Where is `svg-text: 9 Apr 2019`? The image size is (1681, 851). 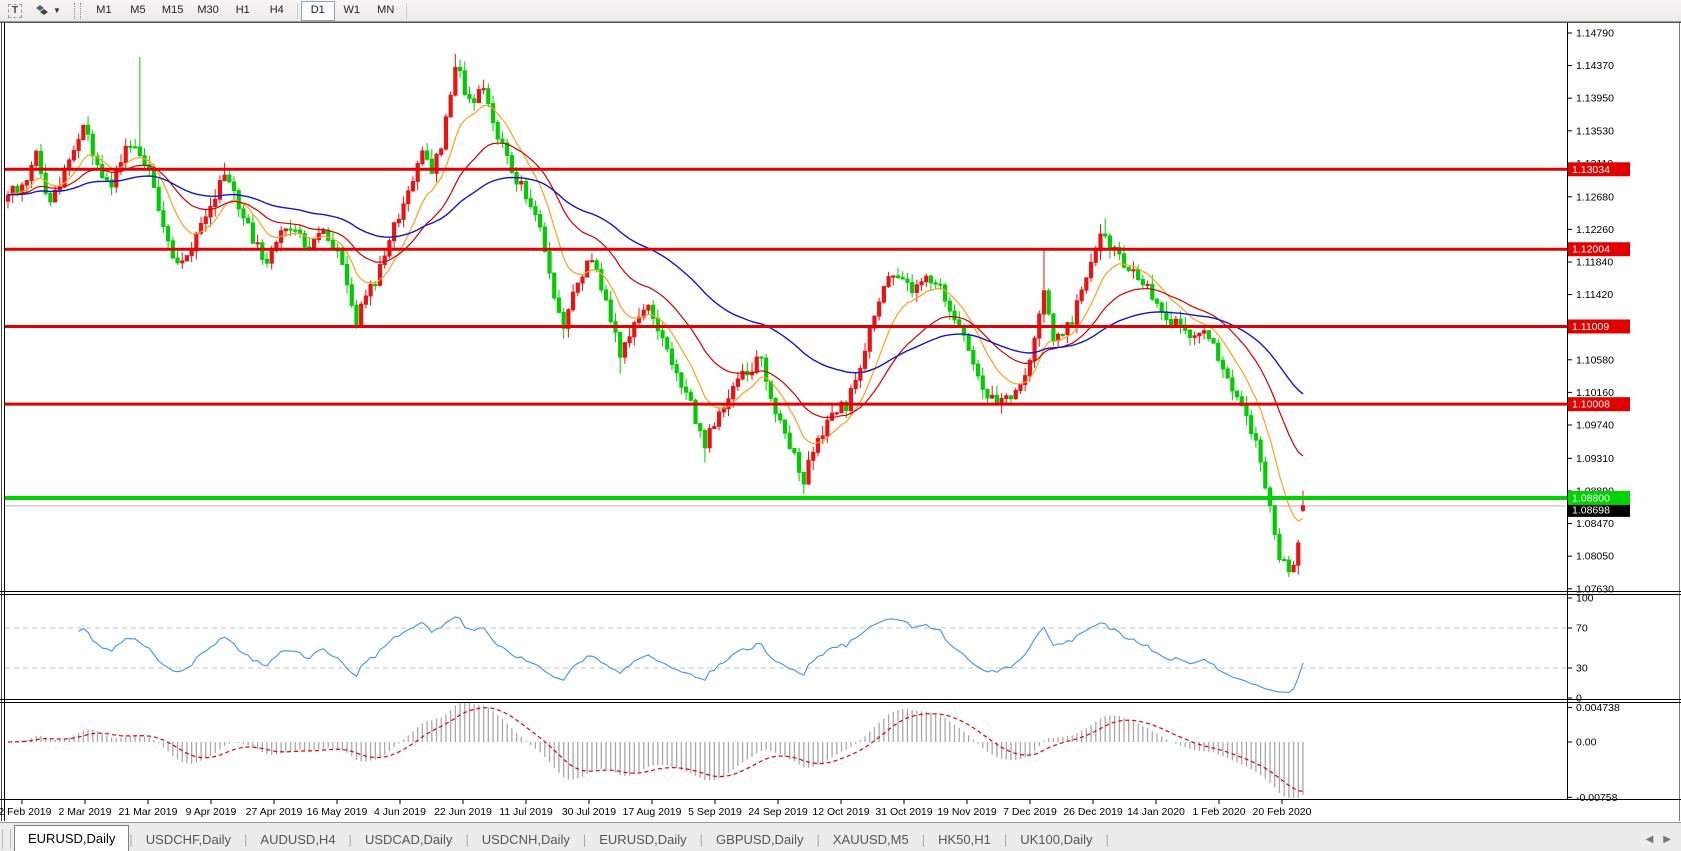
svg-text: 9 Apr 2019 is located at coordinates (211, 812).